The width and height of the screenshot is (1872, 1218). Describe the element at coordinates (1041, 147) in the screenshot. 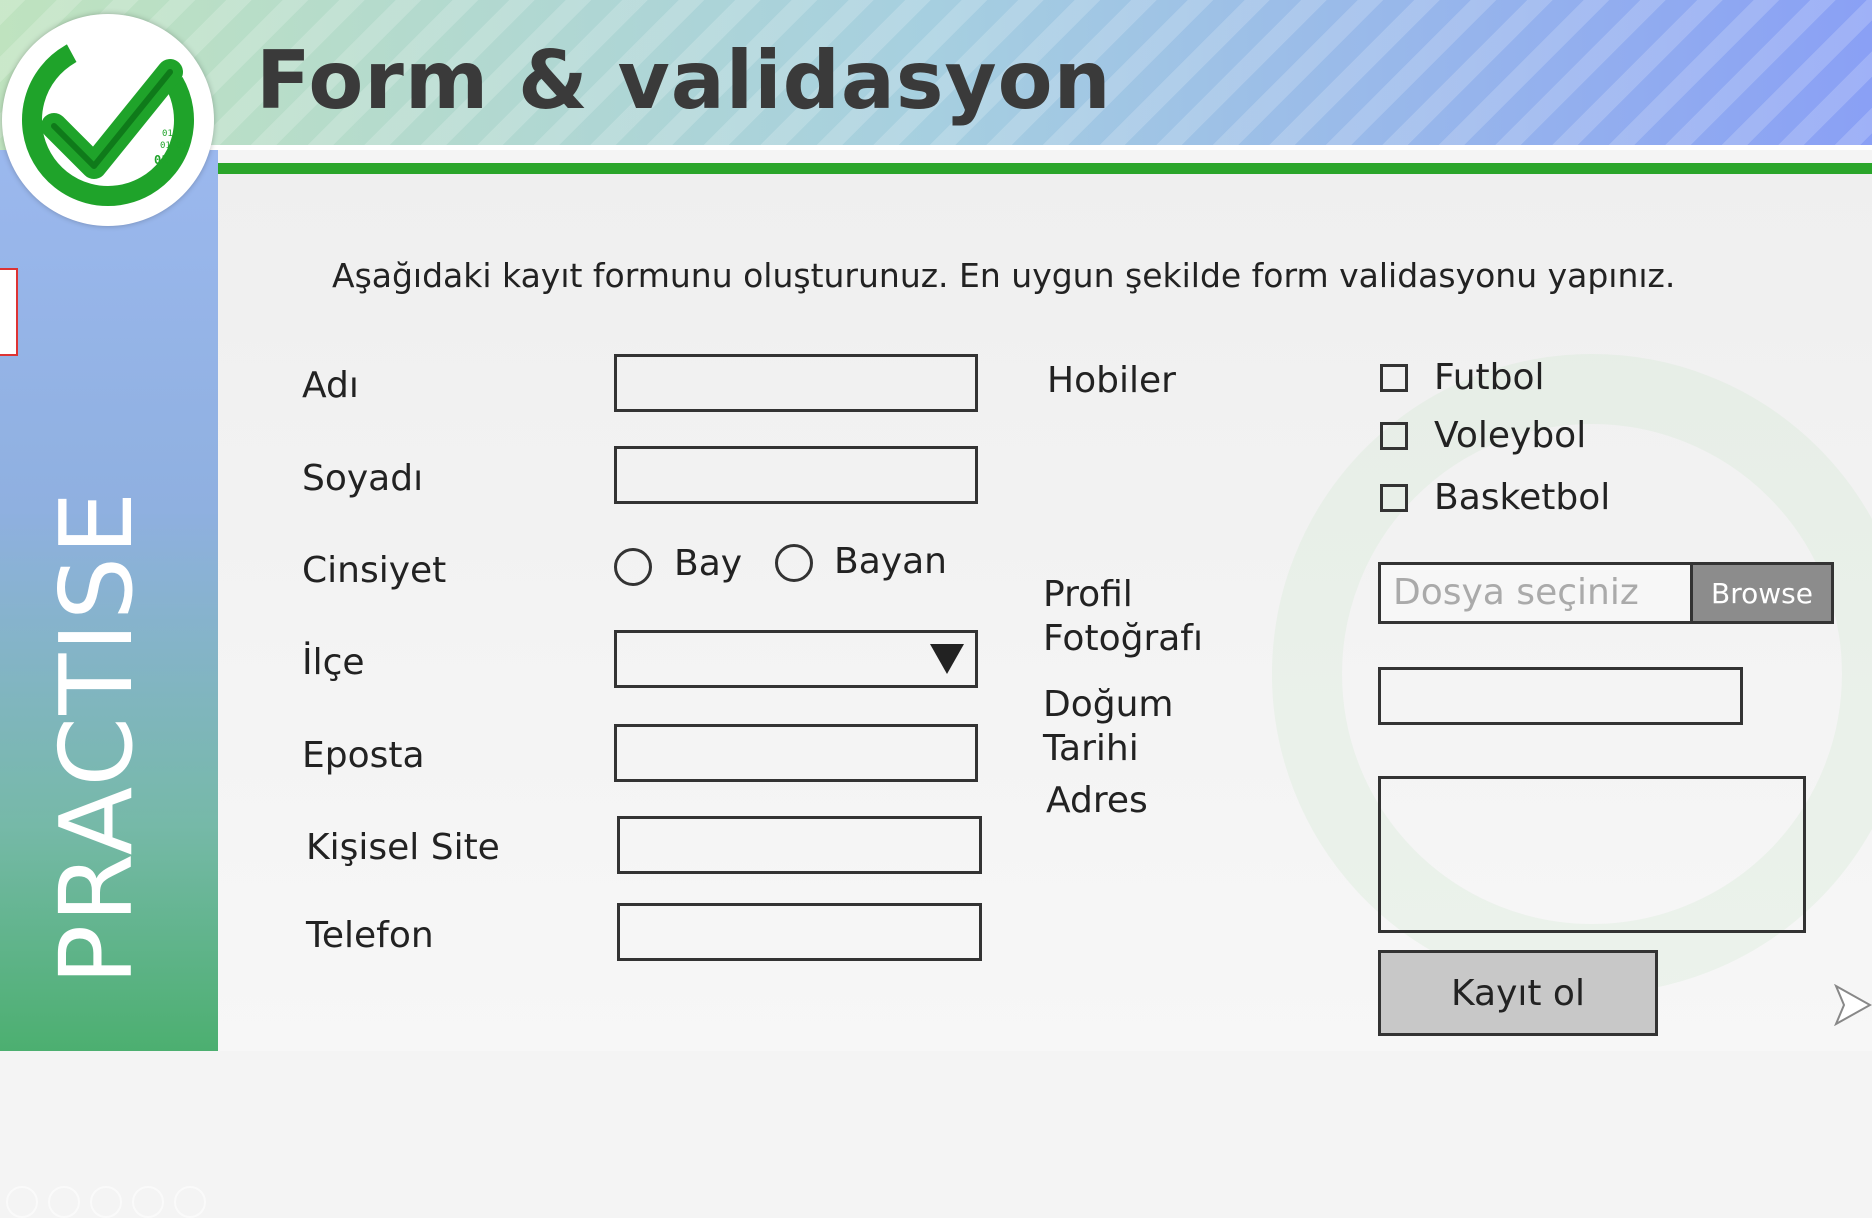

I see `header-divider-white` at that location.